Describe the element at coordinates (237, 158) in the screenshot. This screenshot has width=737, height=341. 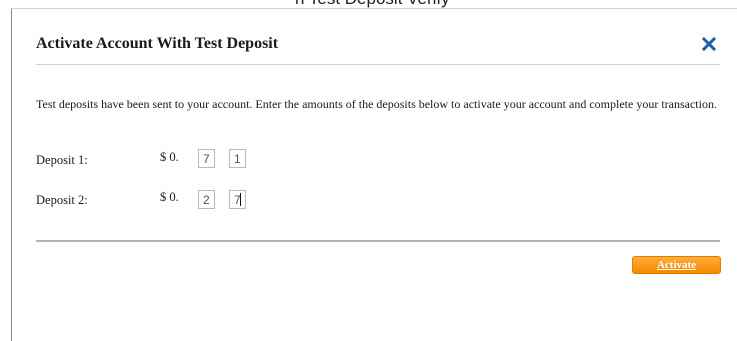
I see `deposit-1-digit-2-input` at that location.